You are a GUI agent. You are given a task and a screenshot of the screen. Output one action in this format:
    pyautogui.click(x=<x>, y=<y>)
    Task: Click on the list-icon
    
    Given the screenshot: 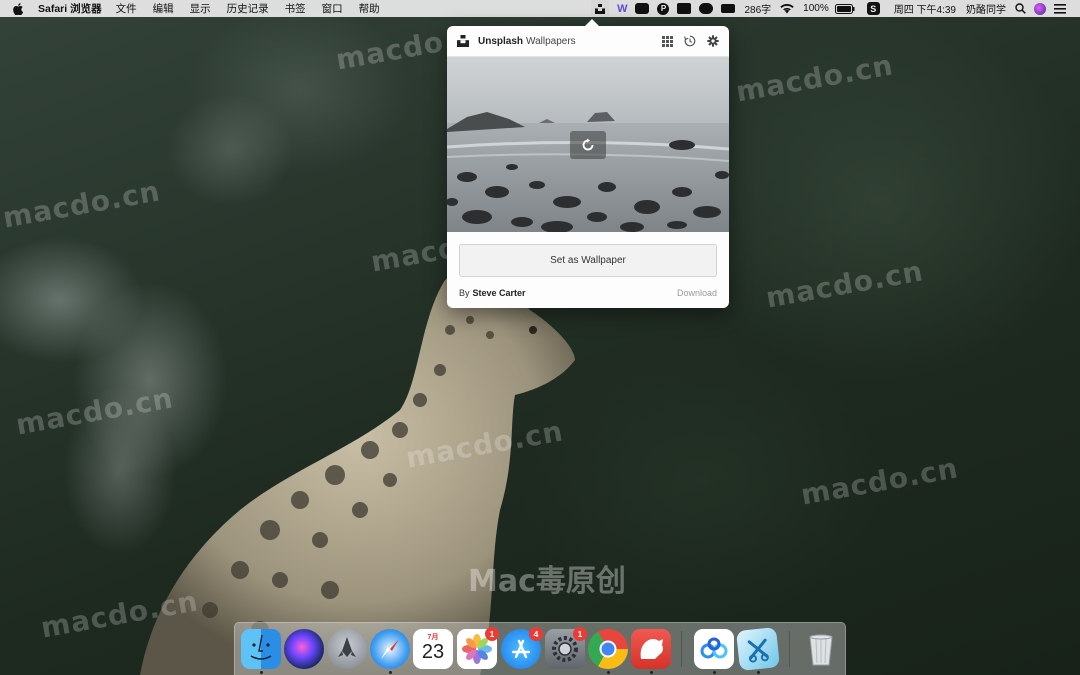 What is the action you would take?
    pyautogui.click(x=1060, y=8)
    